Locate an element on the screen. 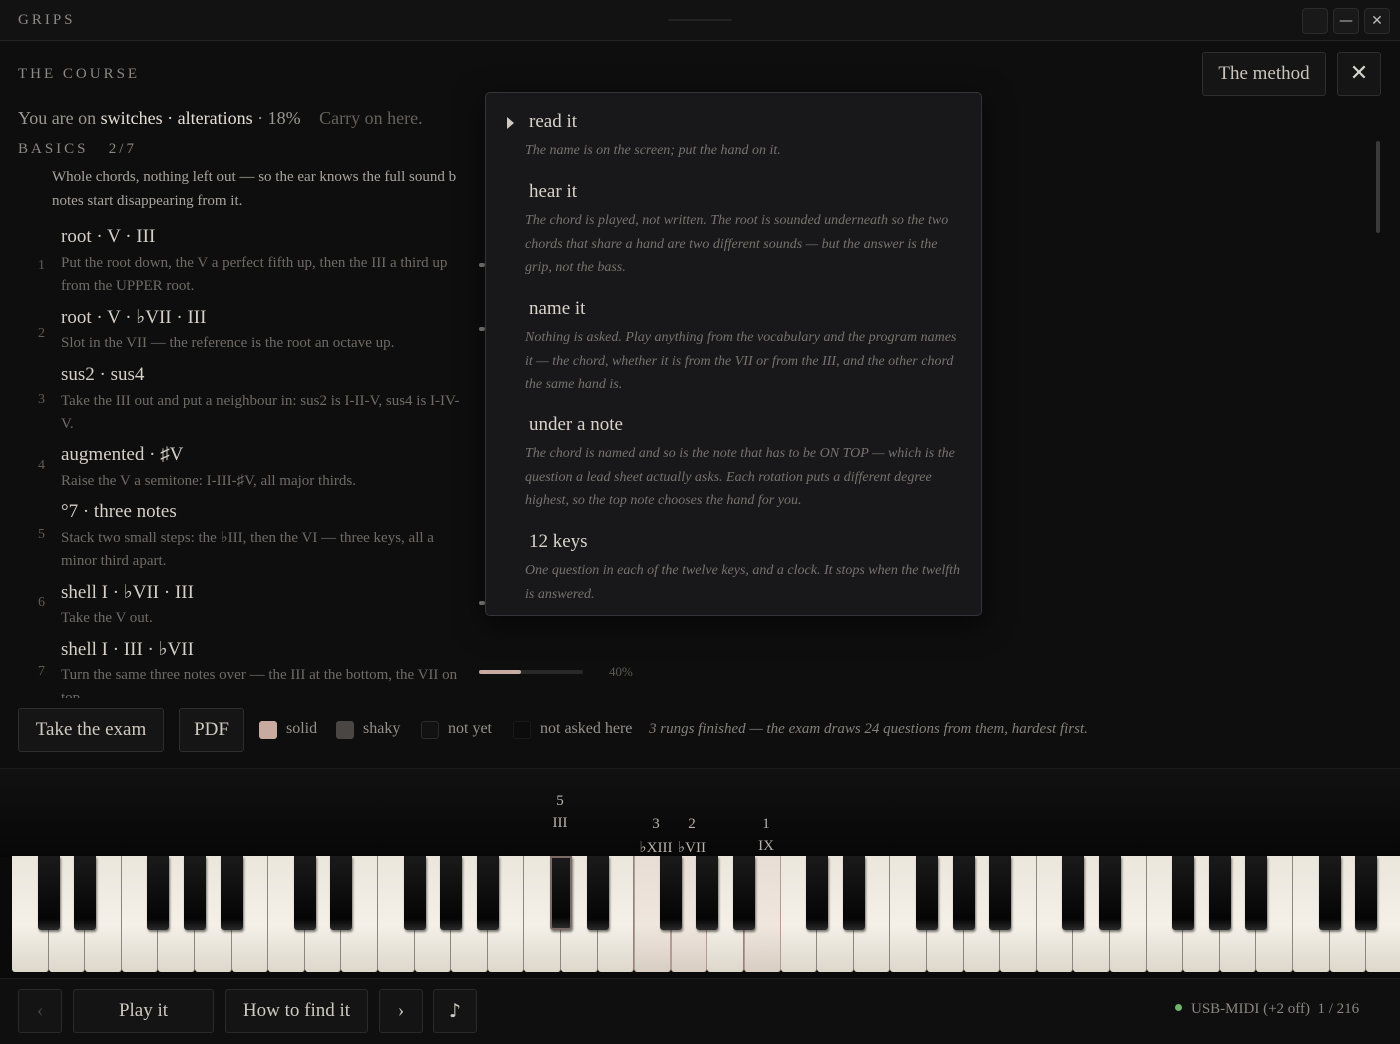  basics-heading: BASICS 2/7 is located at coordinates (77, 149).